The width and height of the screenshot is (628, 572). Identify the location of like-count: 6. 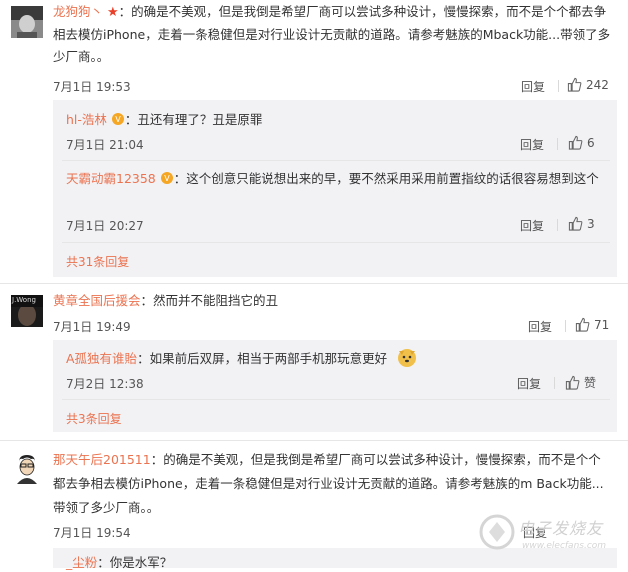
(591, 142).